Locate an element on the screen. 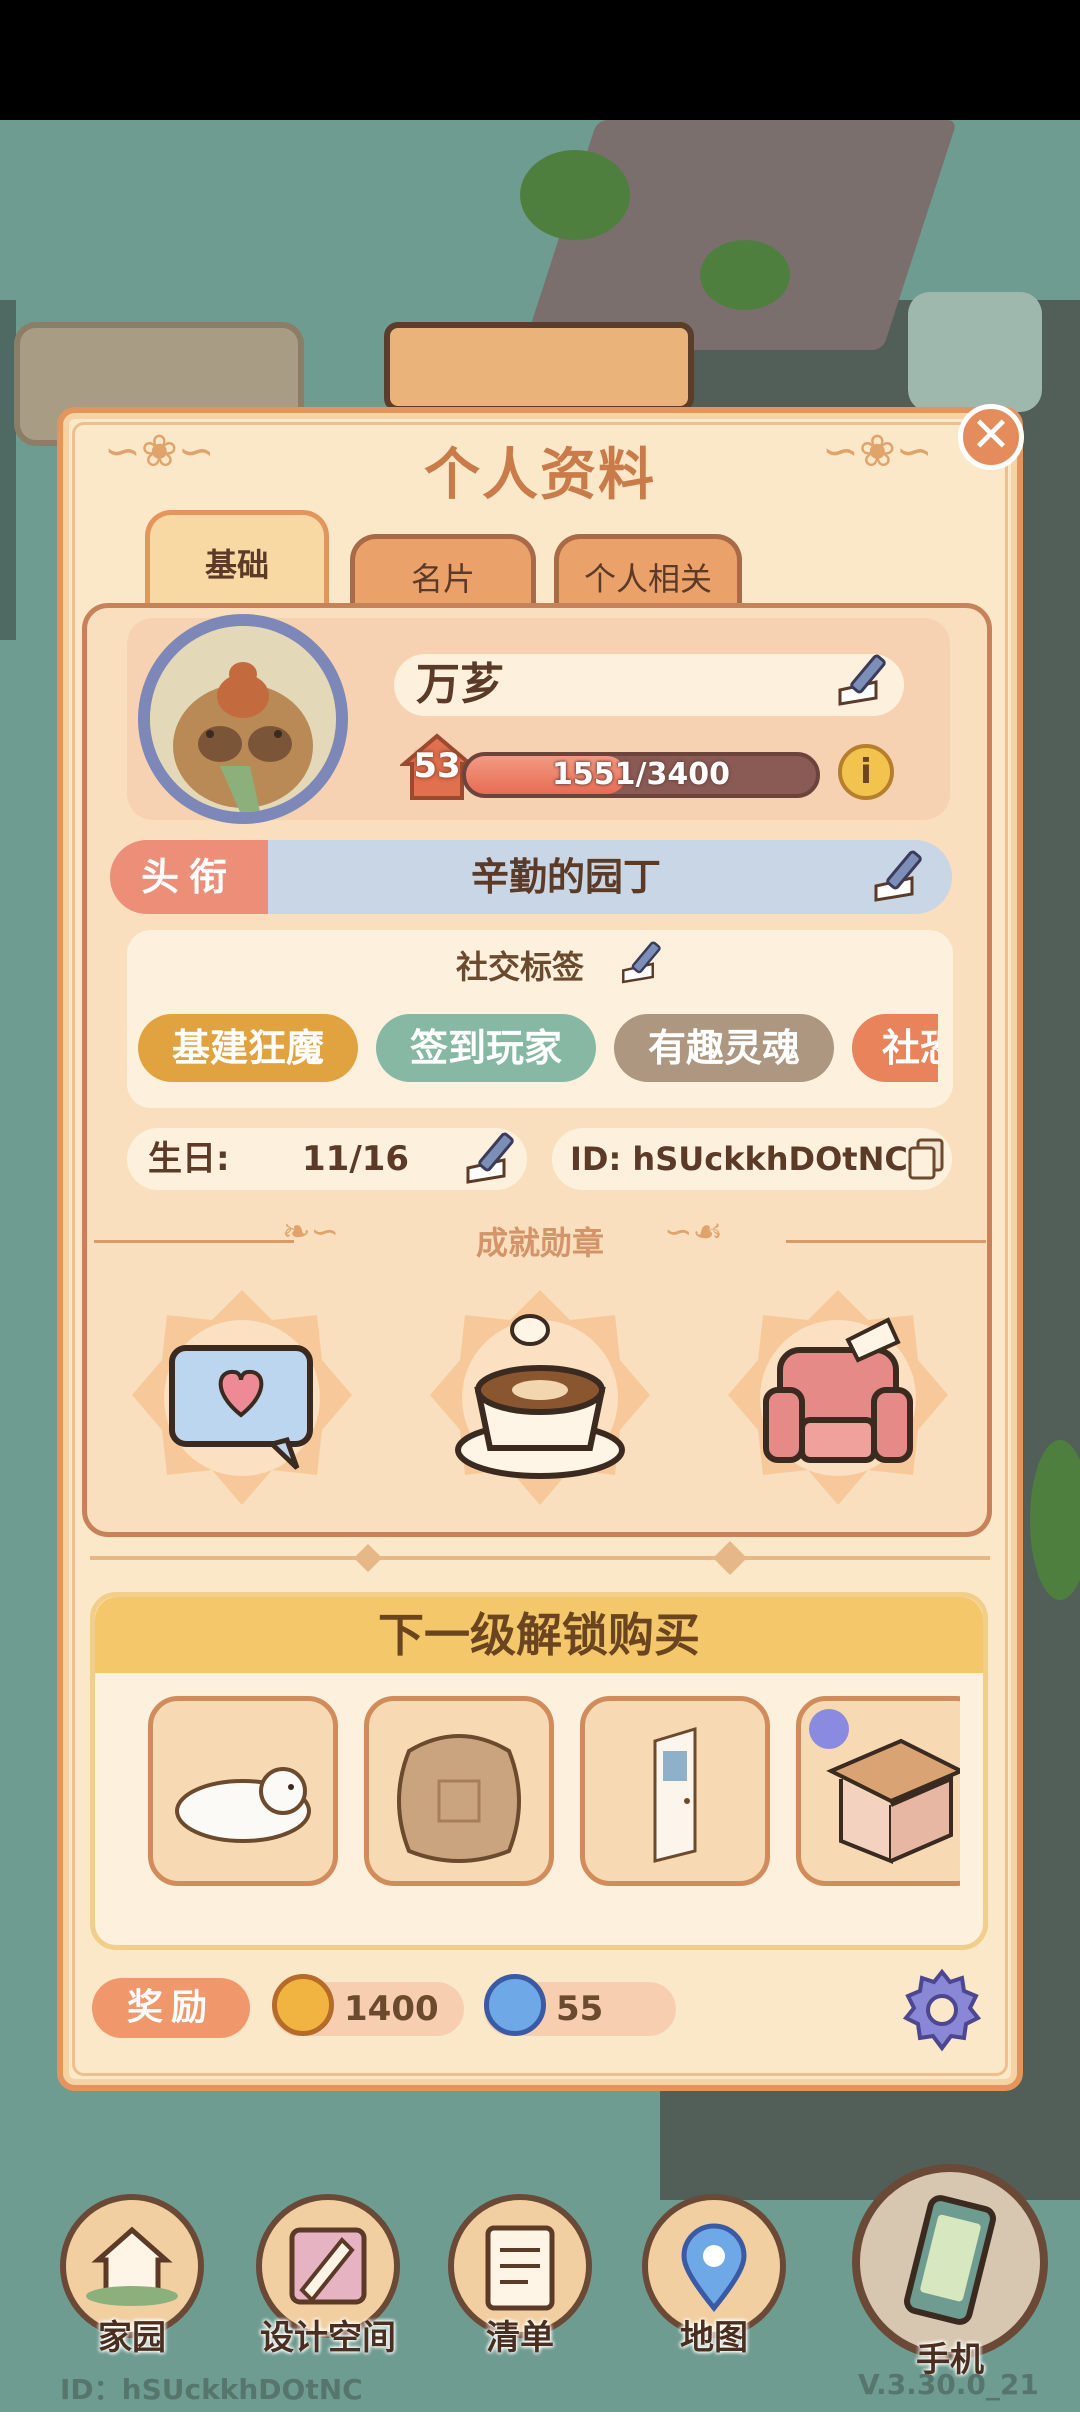 This screenshot has height=2412, width=1080. social-tag: 社恐 is located at coordinates (895, 1048).